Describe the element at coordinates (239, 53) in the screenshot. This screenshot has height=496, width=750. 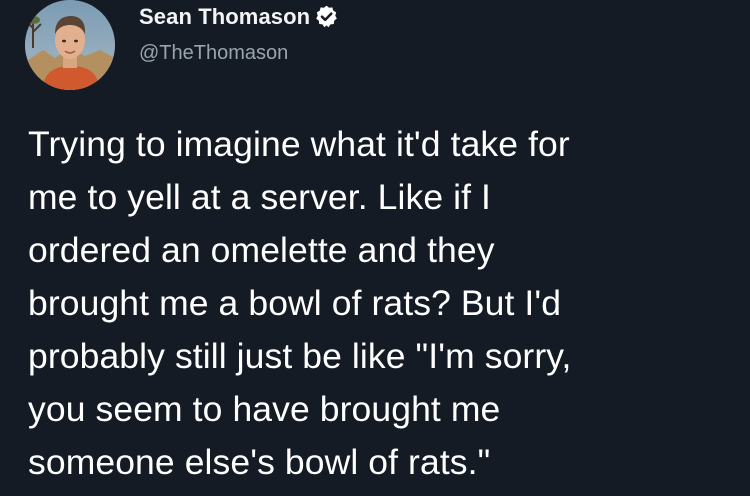
I see `user-handle: @TheThomason` at that location.